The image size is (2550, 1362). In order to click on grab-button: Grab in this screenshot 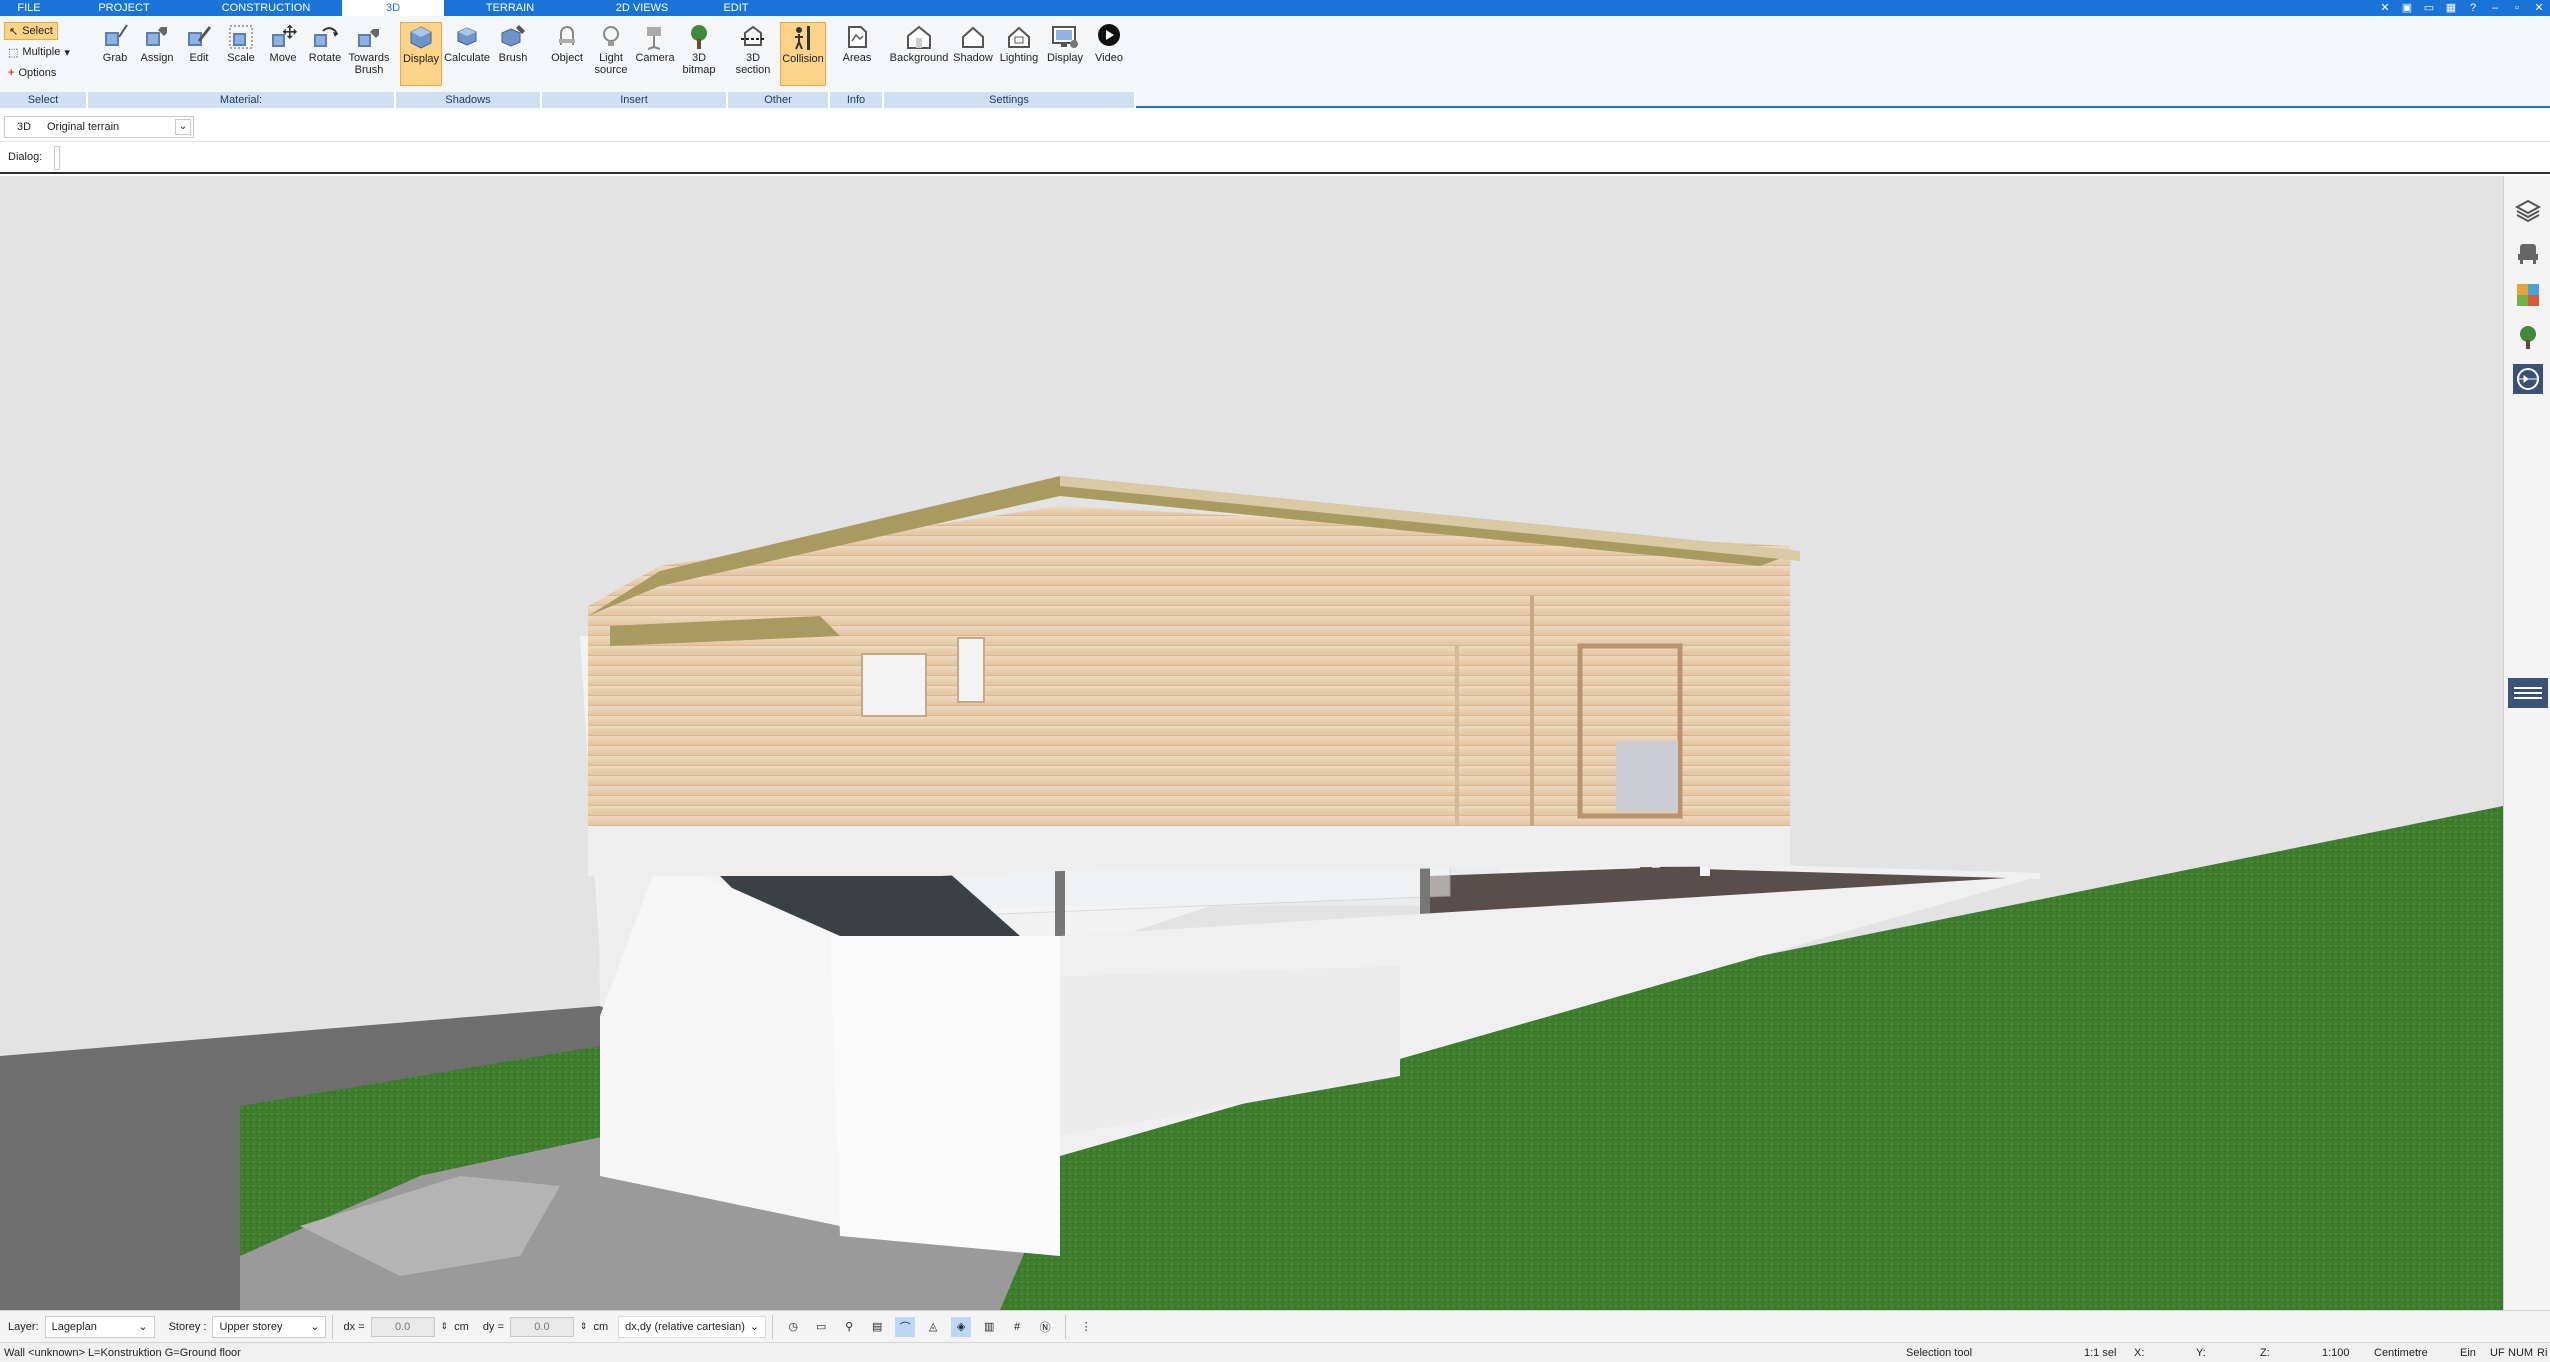, I will do `click(115, 54)`.